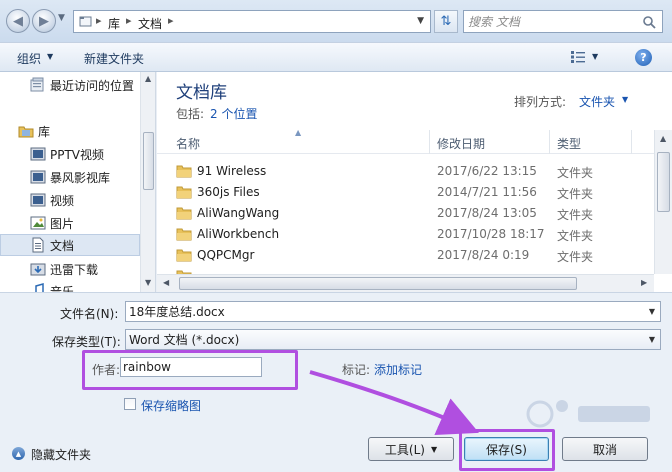 This screenshot has height=472, width=672. I want to click on refresh-icon: ⇅, so click(446, 21).